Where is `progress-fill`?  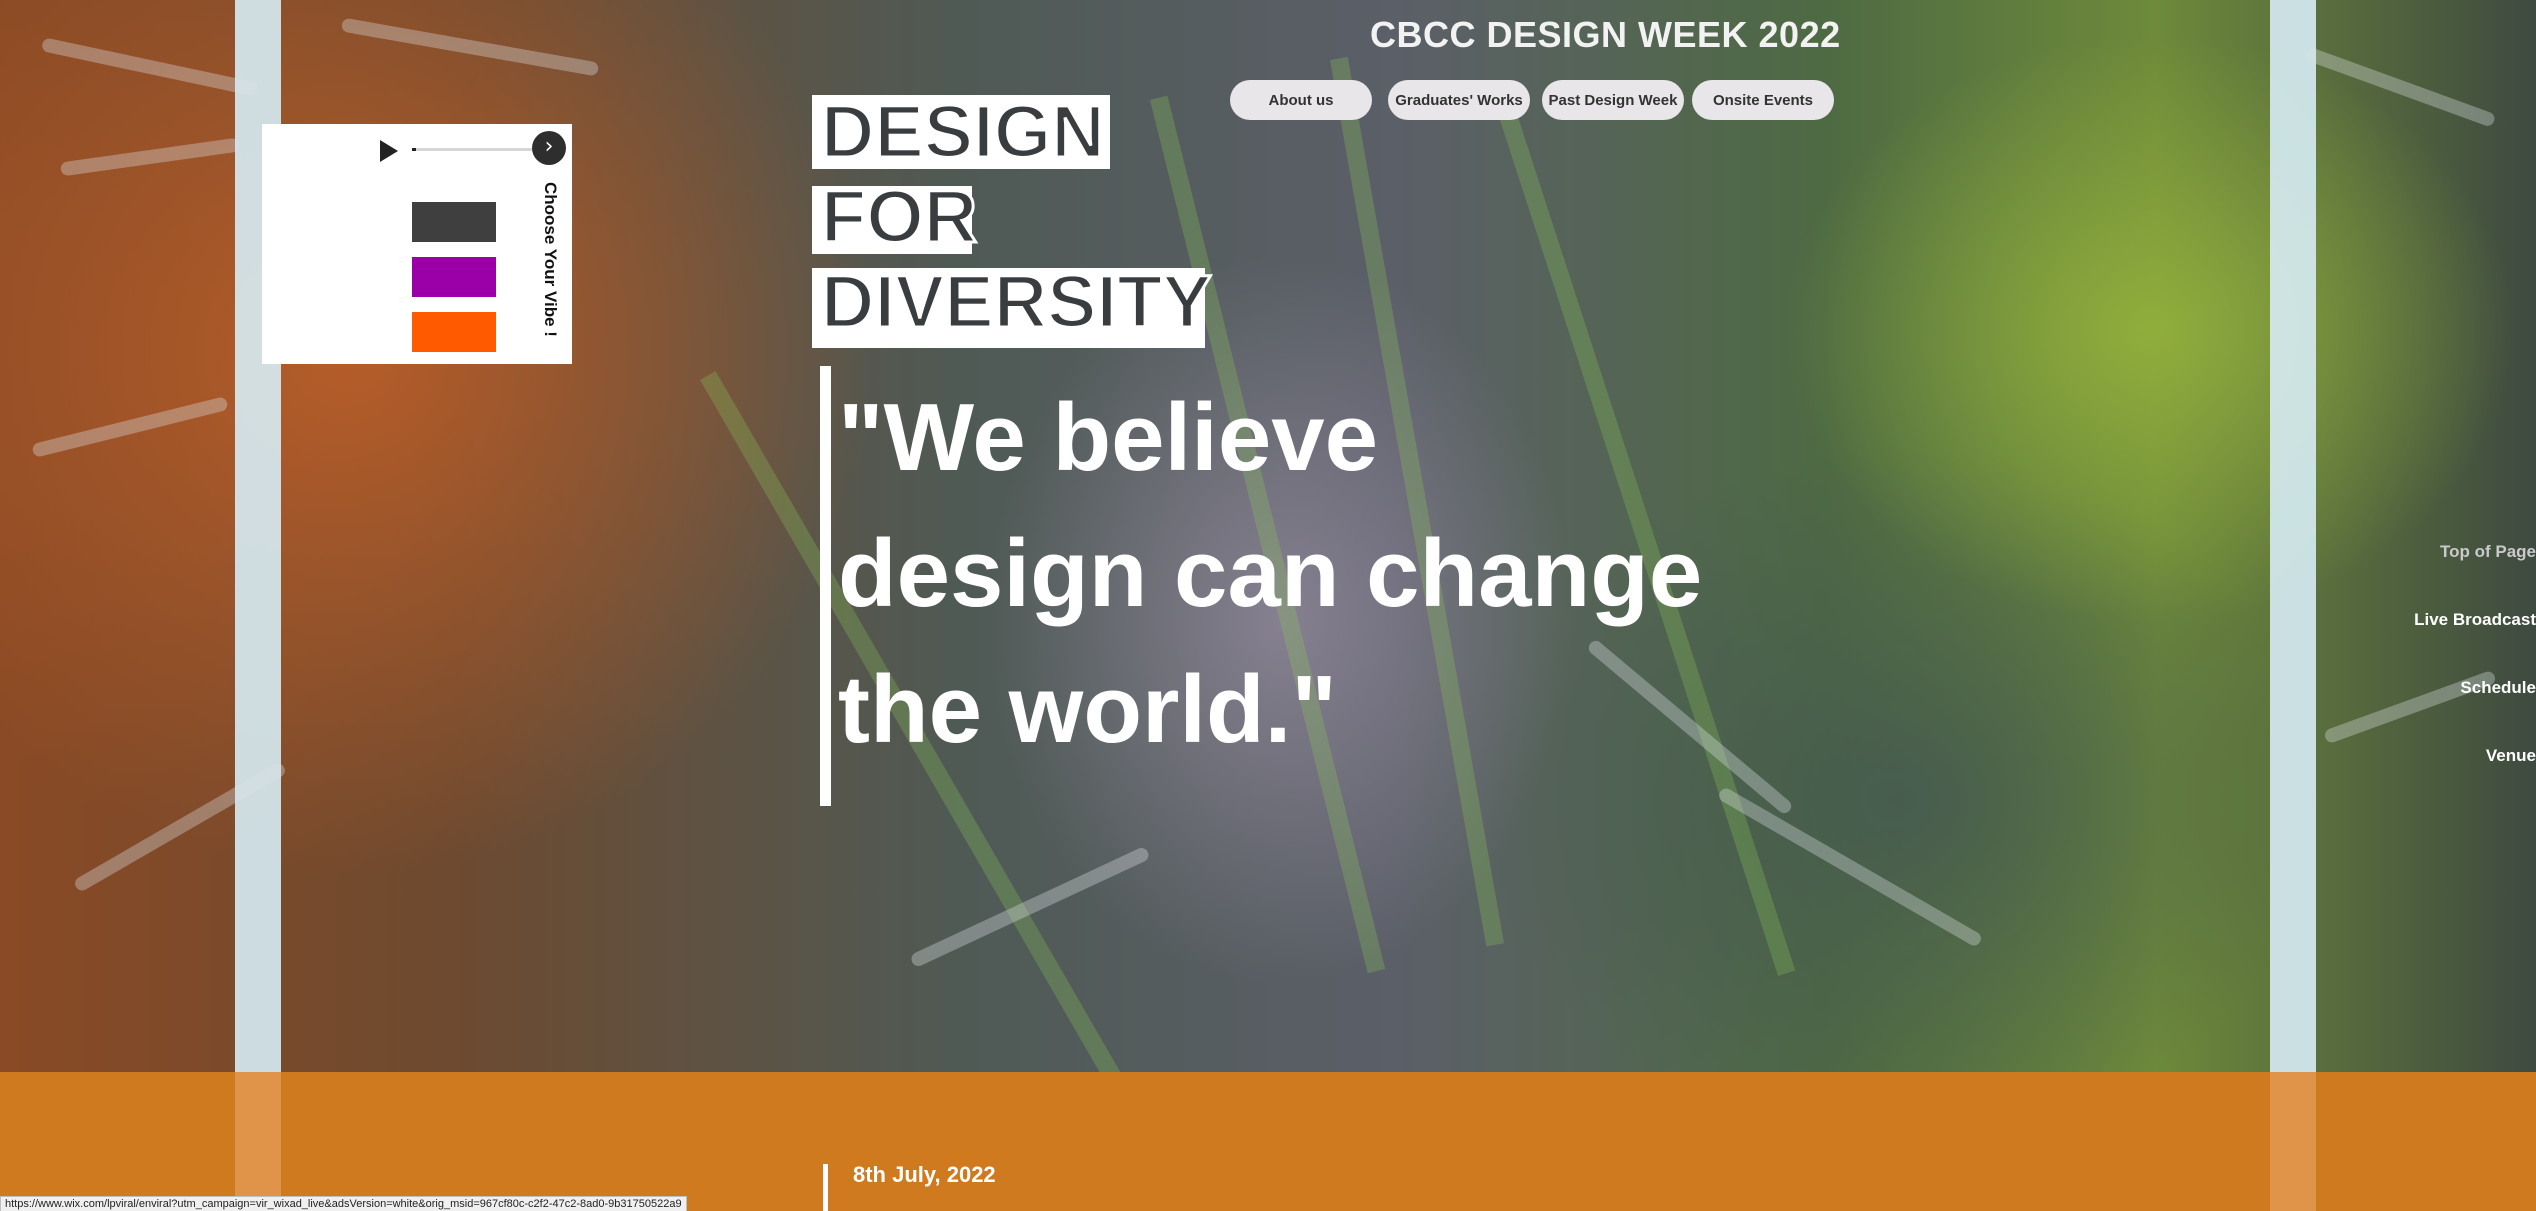
progress-fill is located at coordinates (414, 149).